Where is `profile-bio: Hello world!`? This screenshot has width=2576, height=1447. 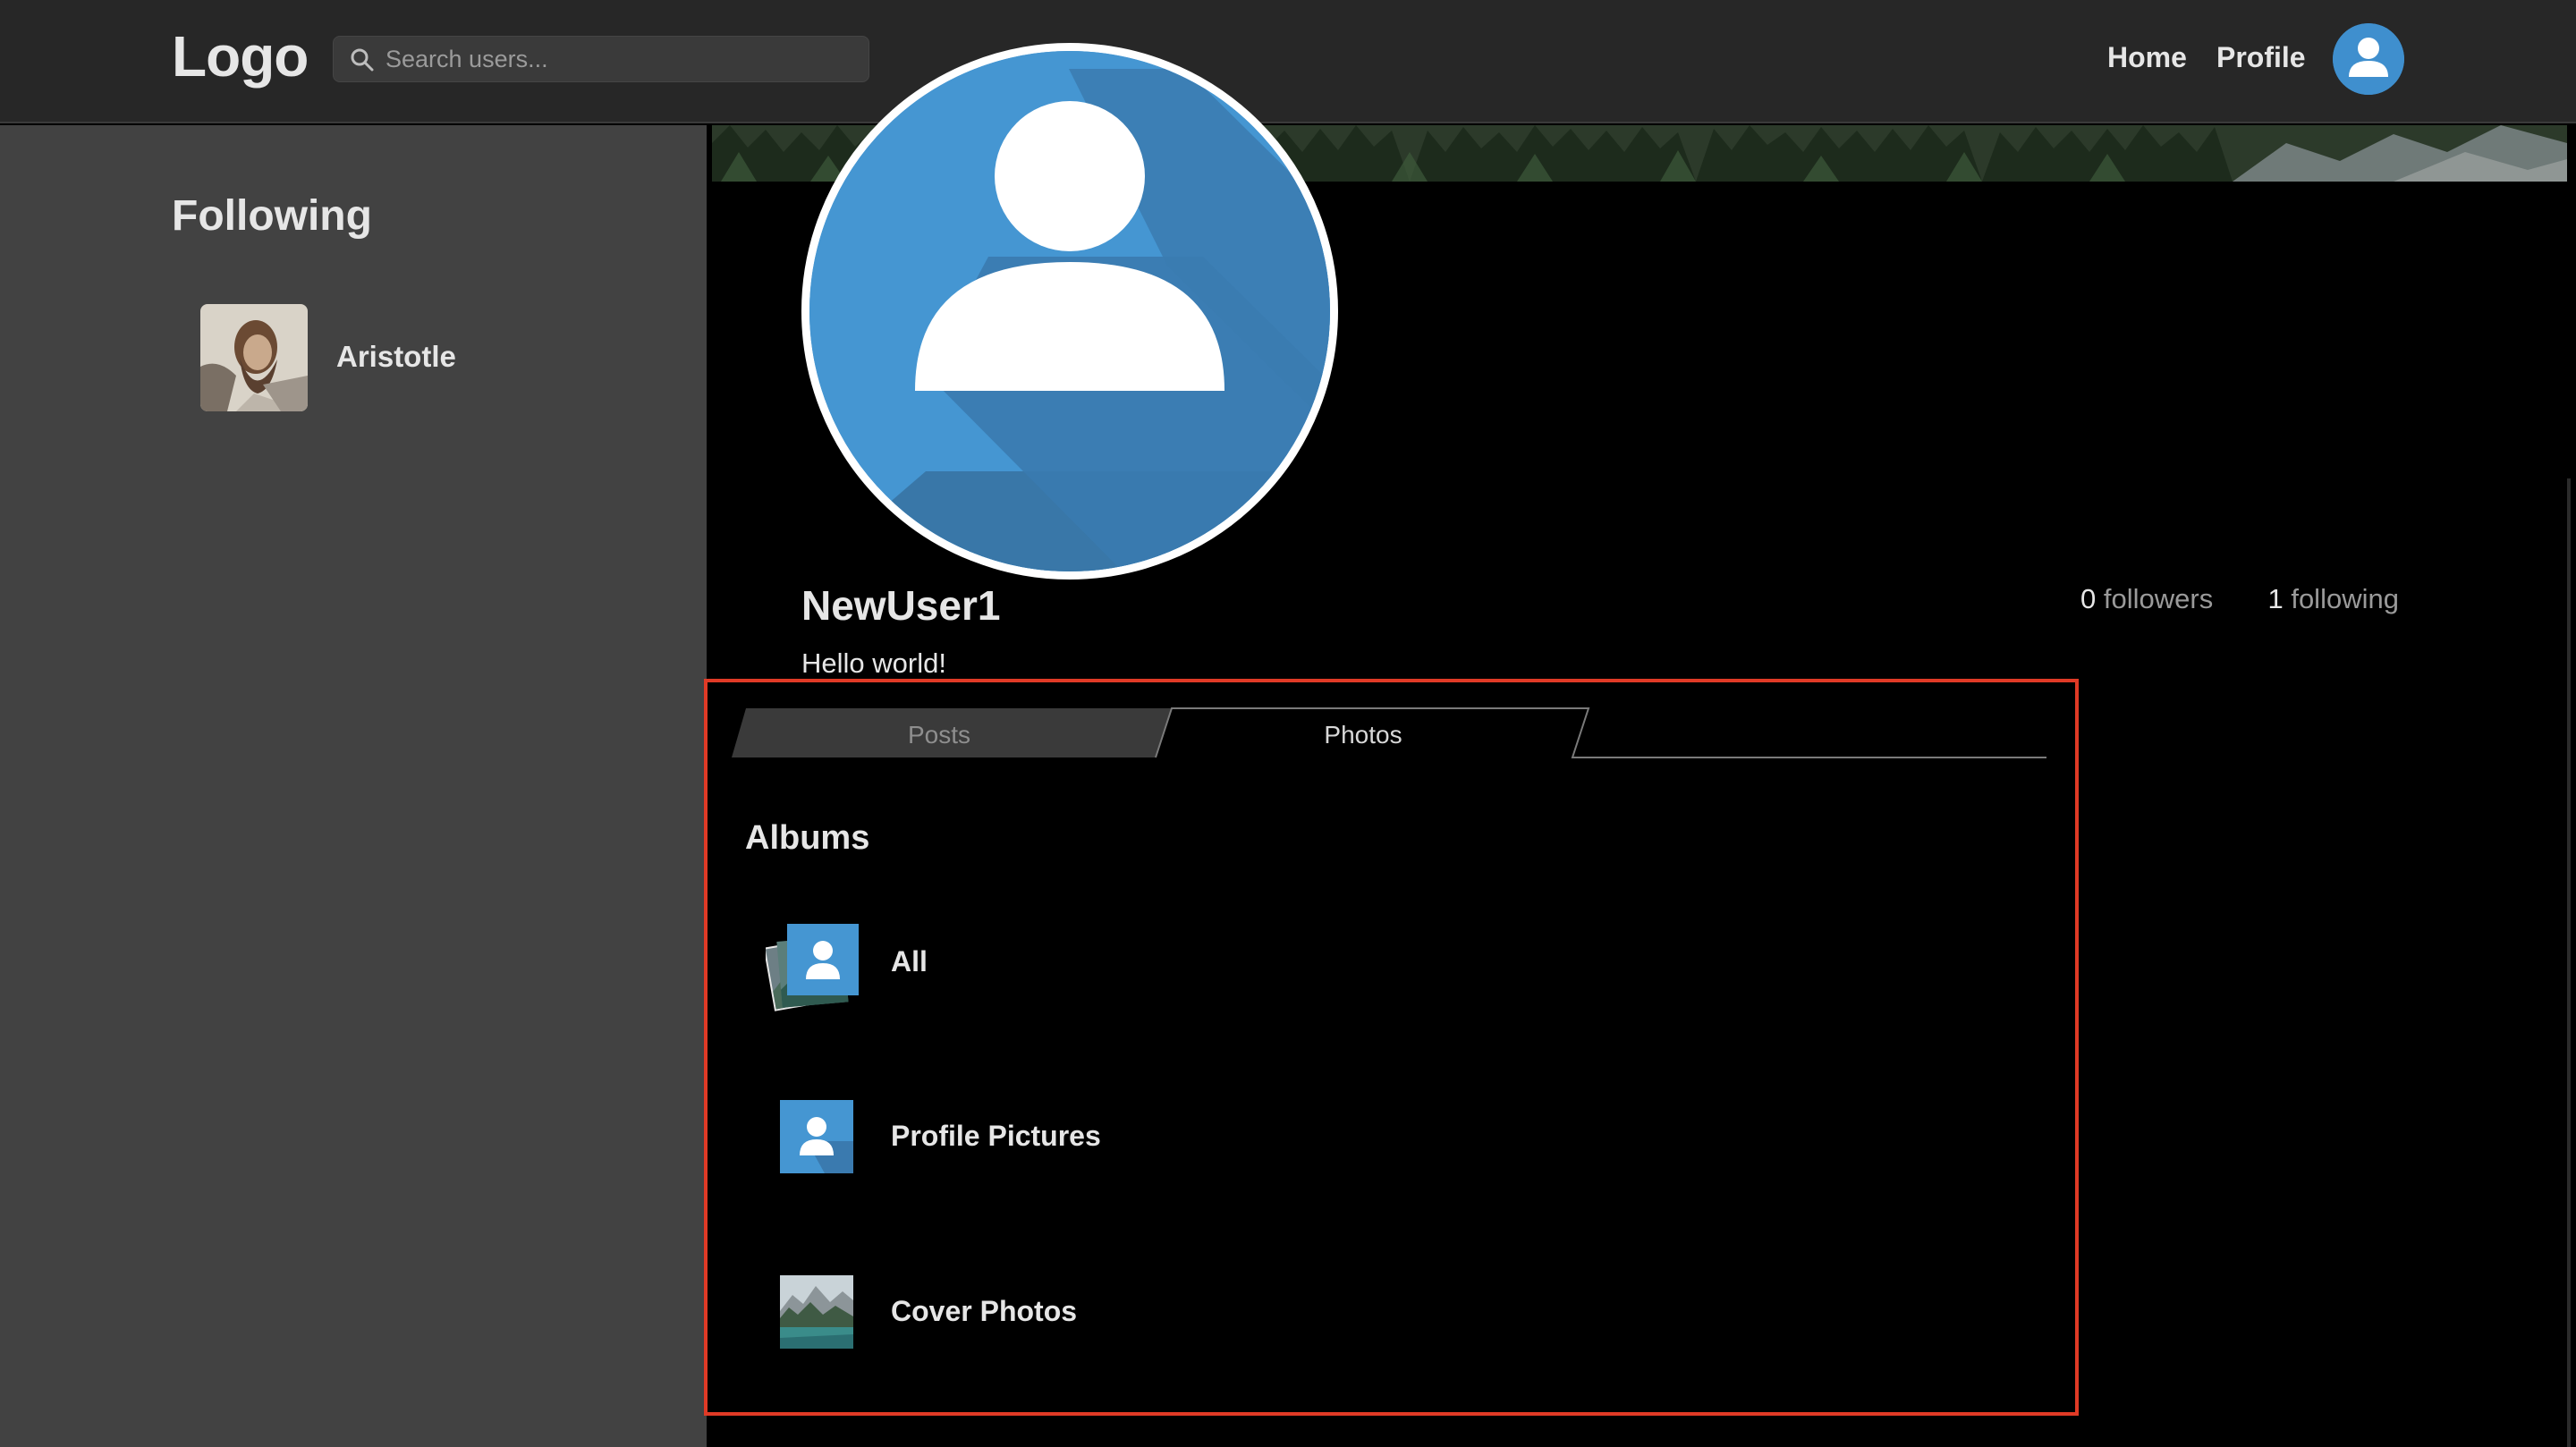 profile-bio: Hello world! is located at coordinates (873, 663).